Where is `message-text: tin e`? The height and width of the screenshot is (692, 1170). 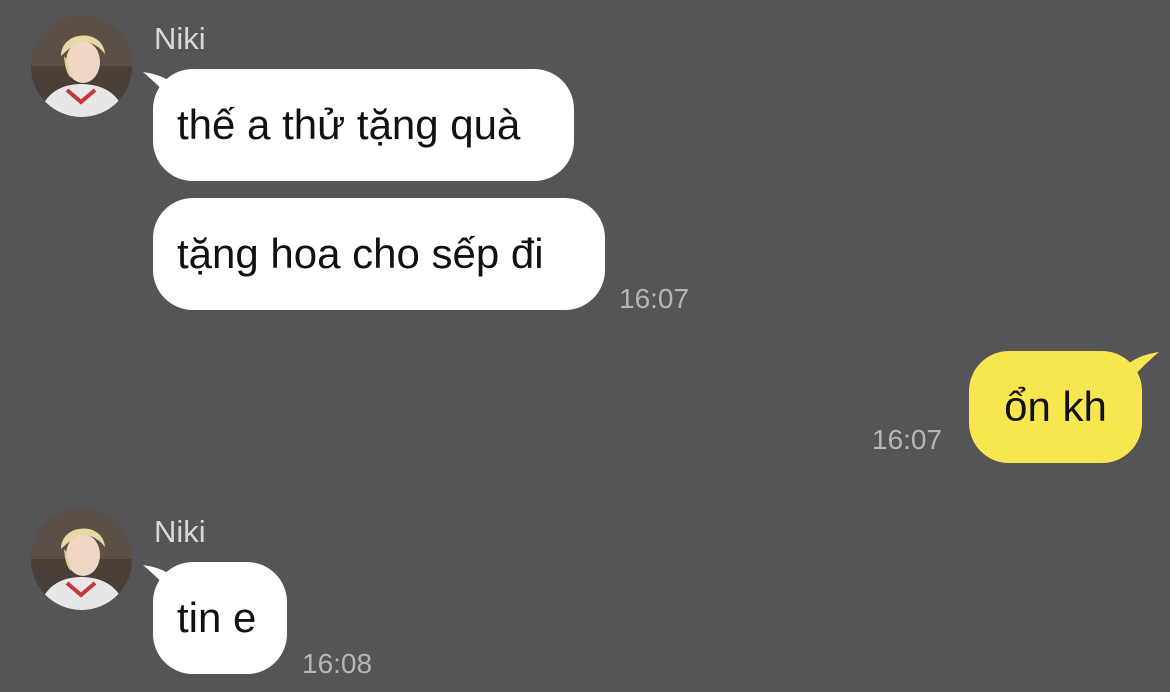
message-text: tin e is located at coordinates (217, 617).